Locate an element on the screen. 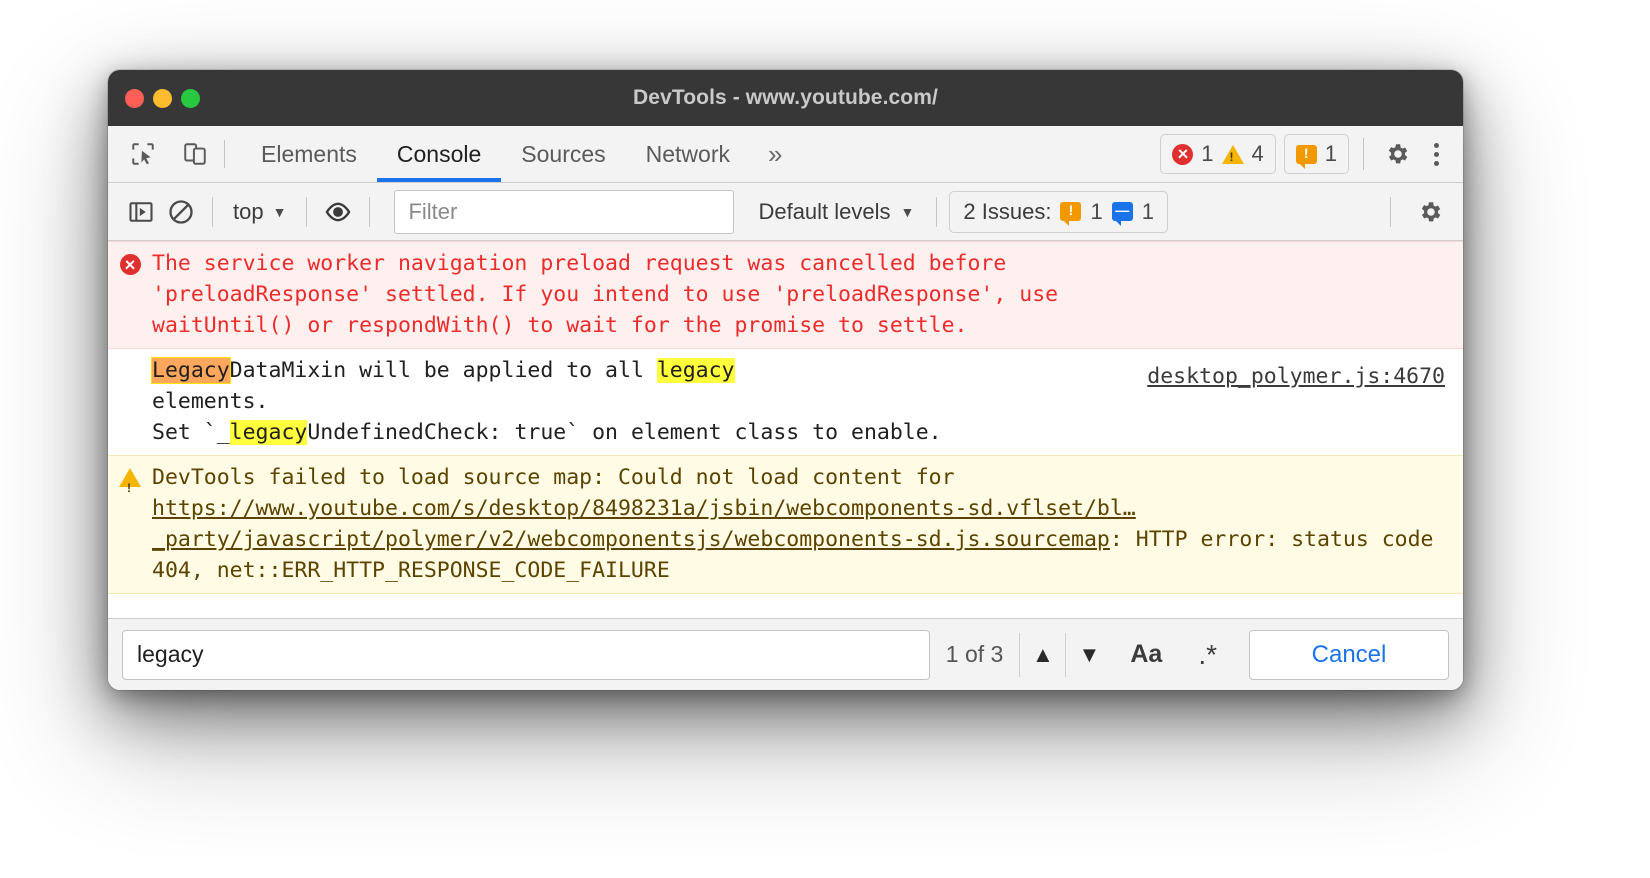 The height and width of the screenshot is (878, 1650). tabstrip-status-area: 1 4 ! 1 is located at coordinates (1311, 154).